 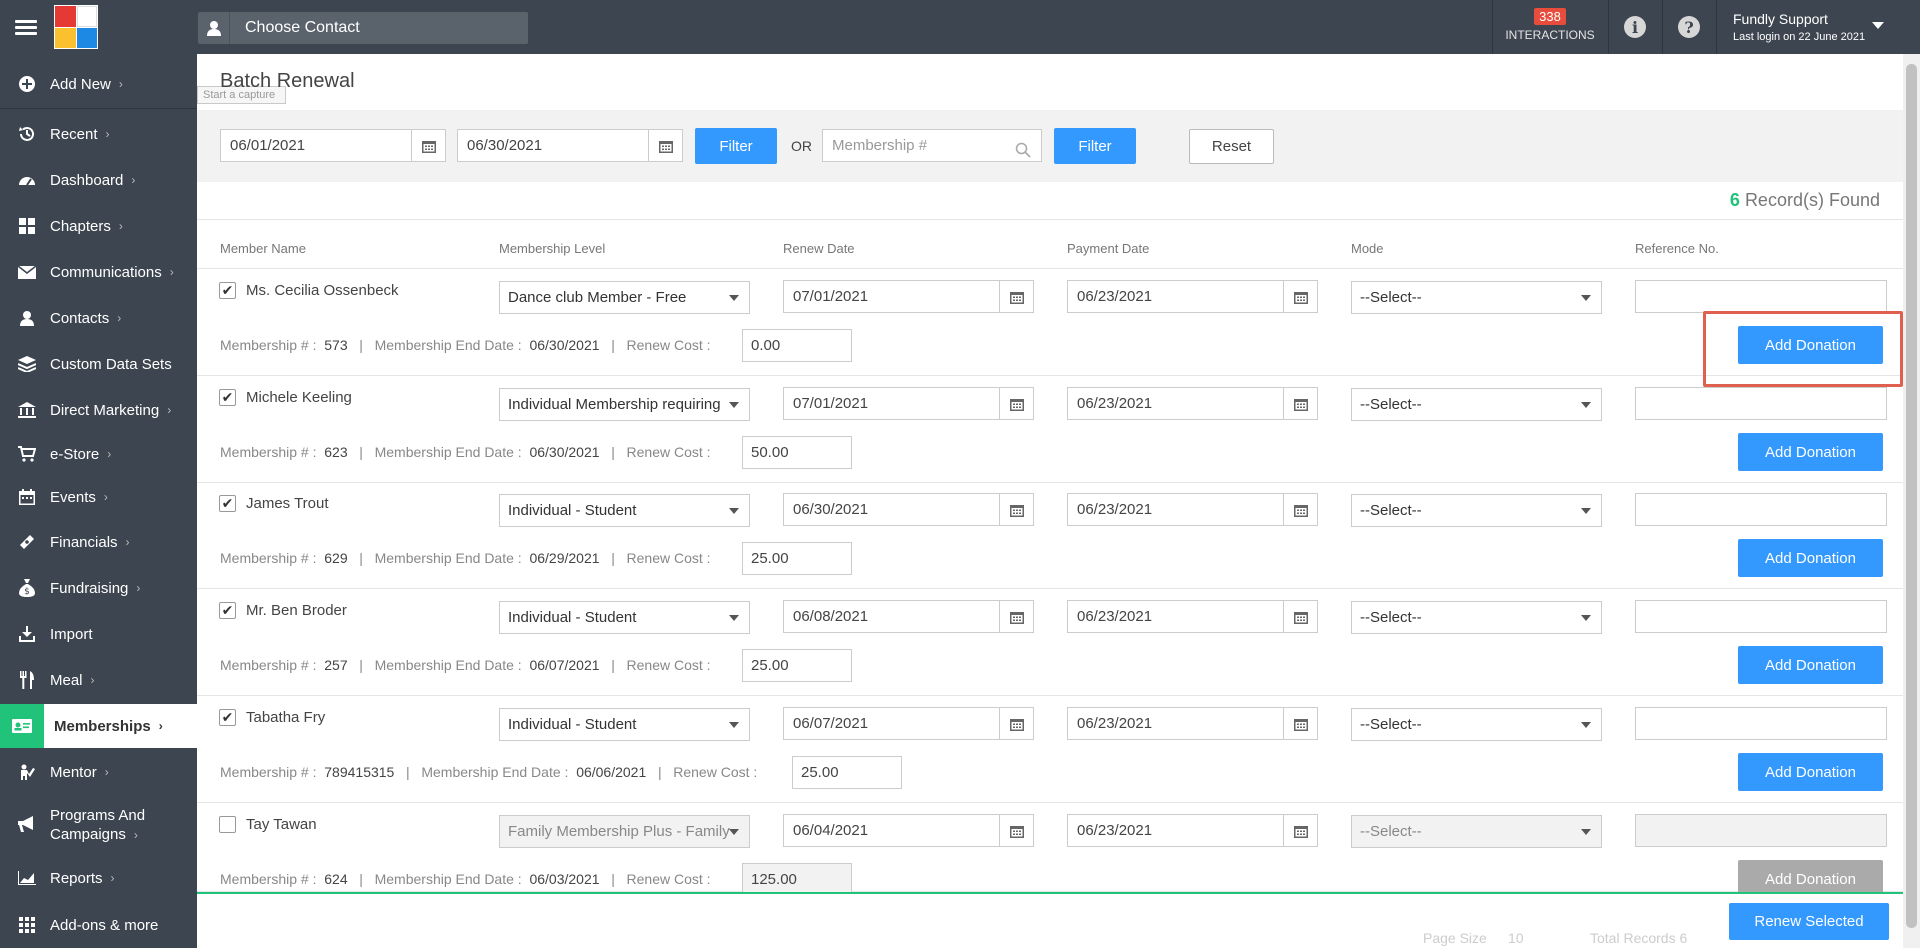 What do you see at coordinates (98, 134) in the screenshot?
I see `sidebar-item-recent: Recent ›` at bounding box center [98, 134].